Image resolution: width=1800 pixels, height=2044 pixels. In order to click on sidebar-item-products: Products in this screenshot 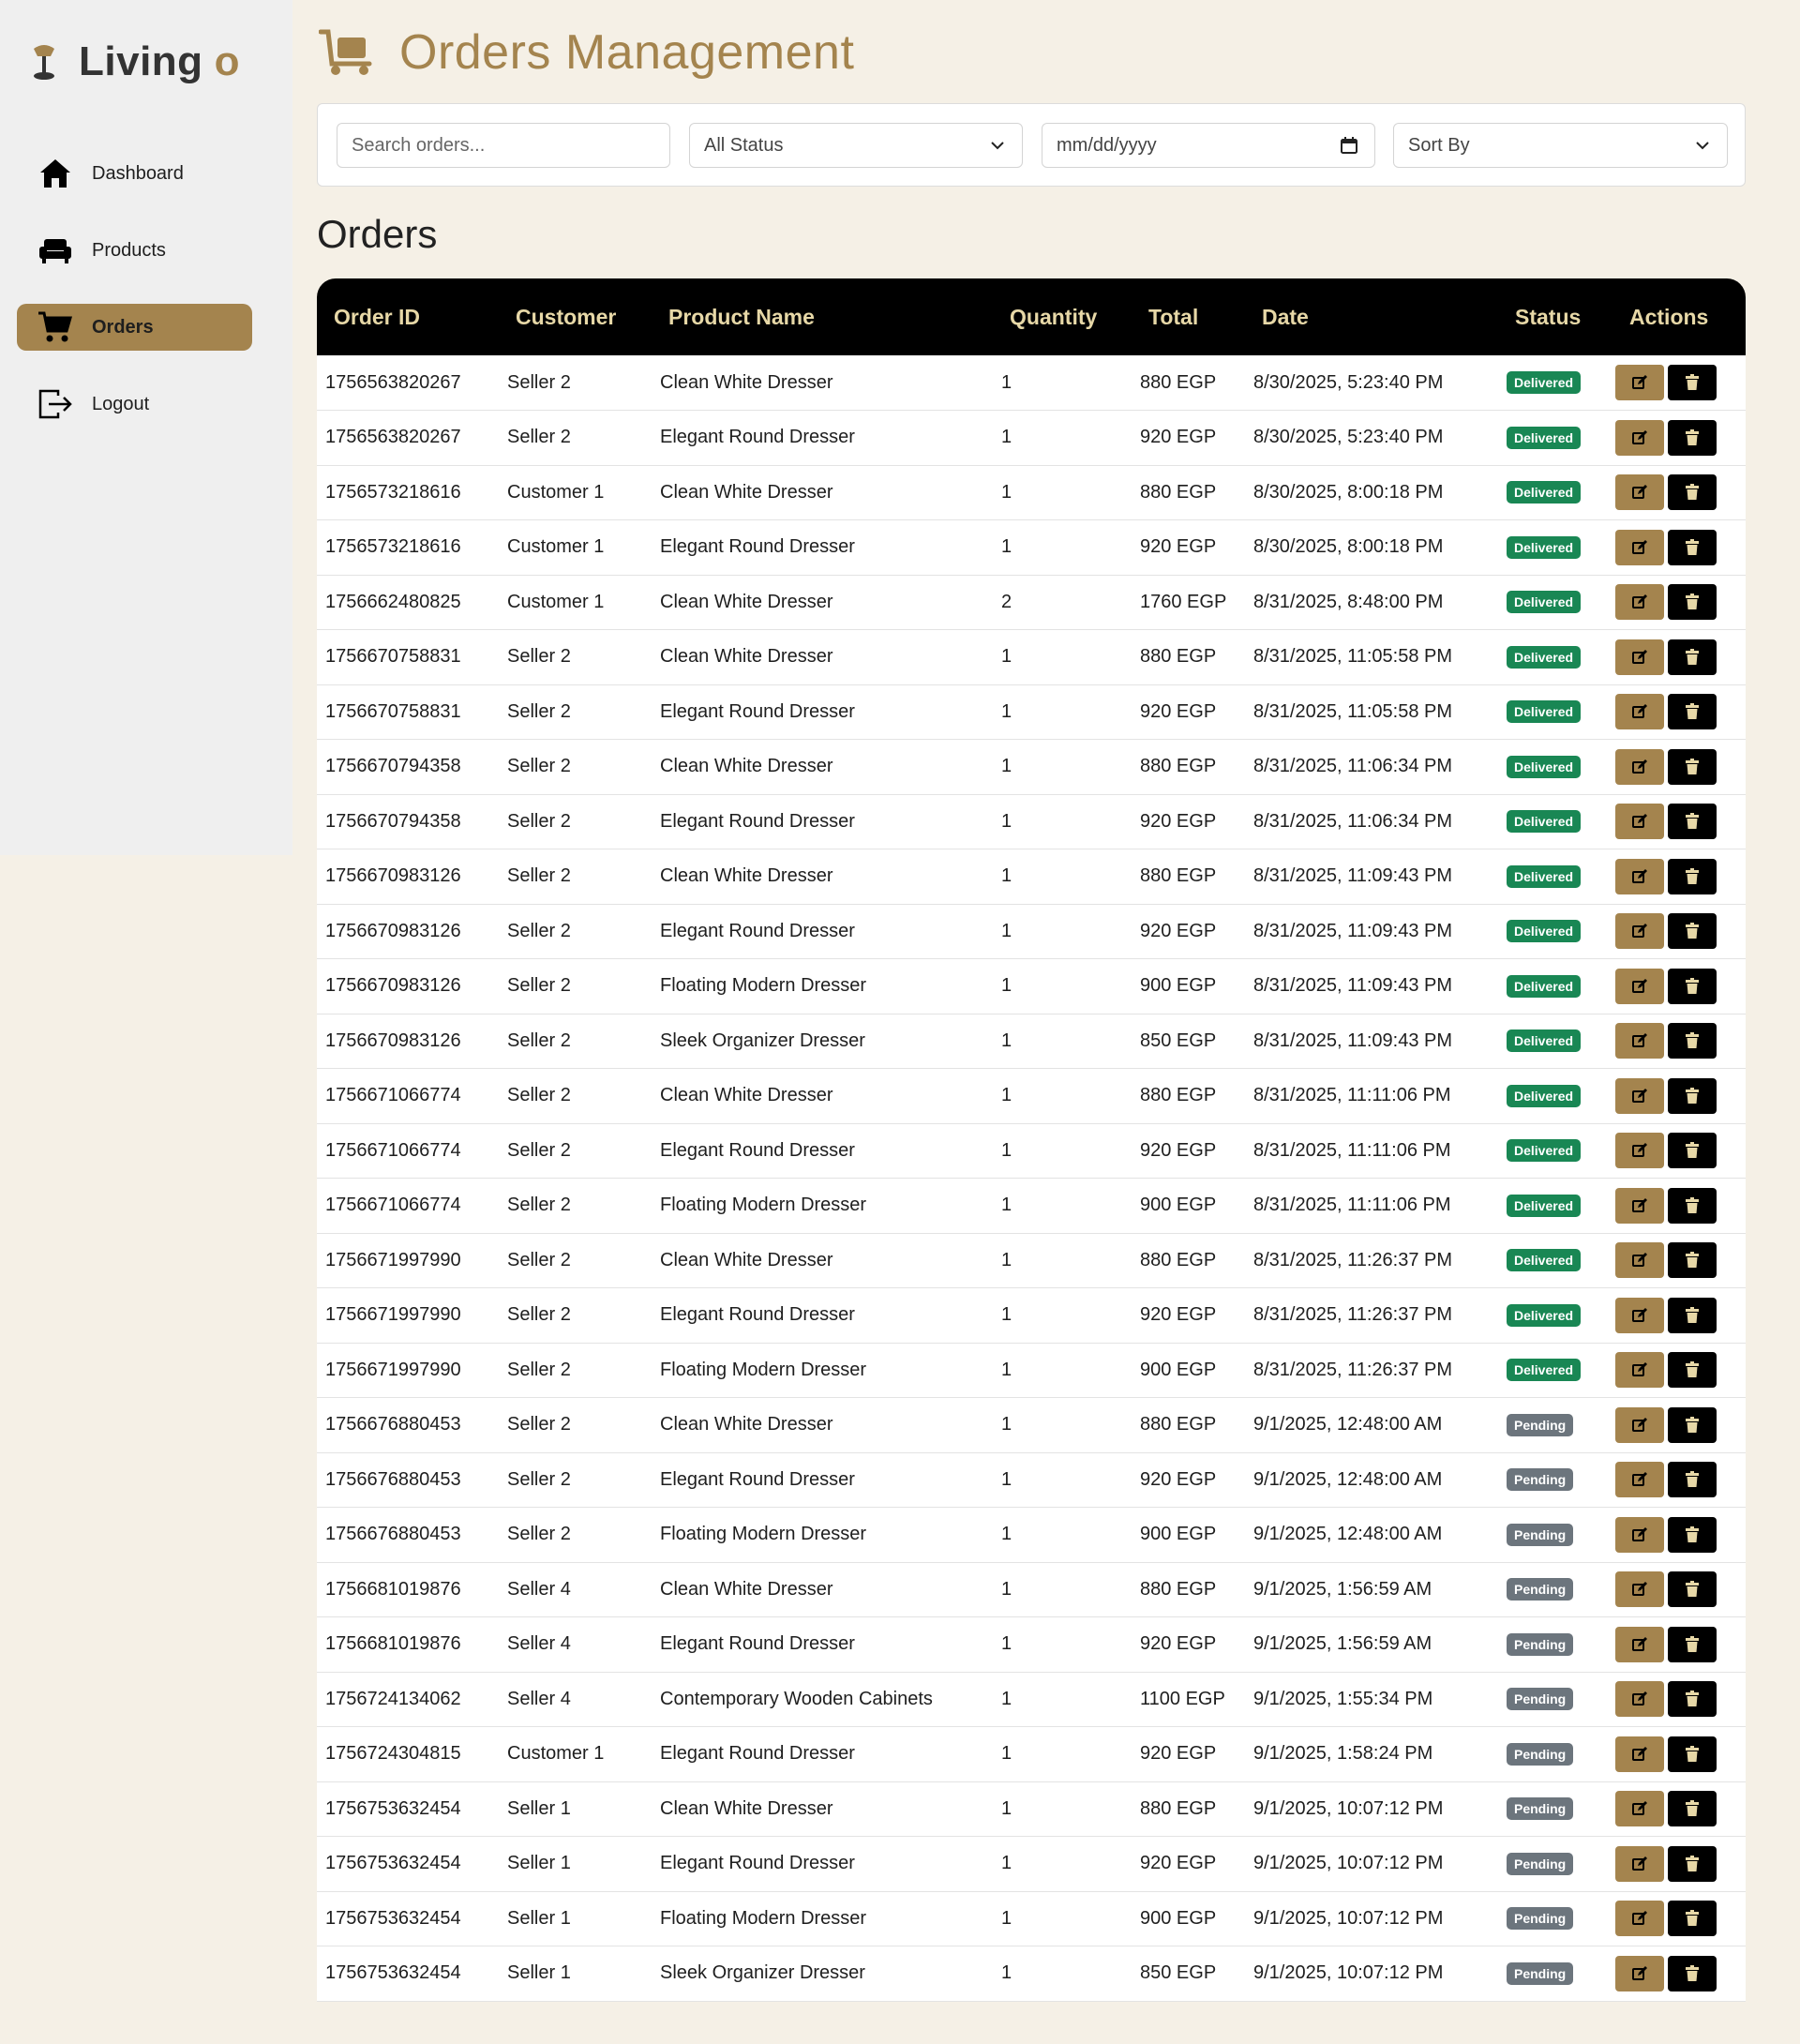, I will do `click(134, 250)`.